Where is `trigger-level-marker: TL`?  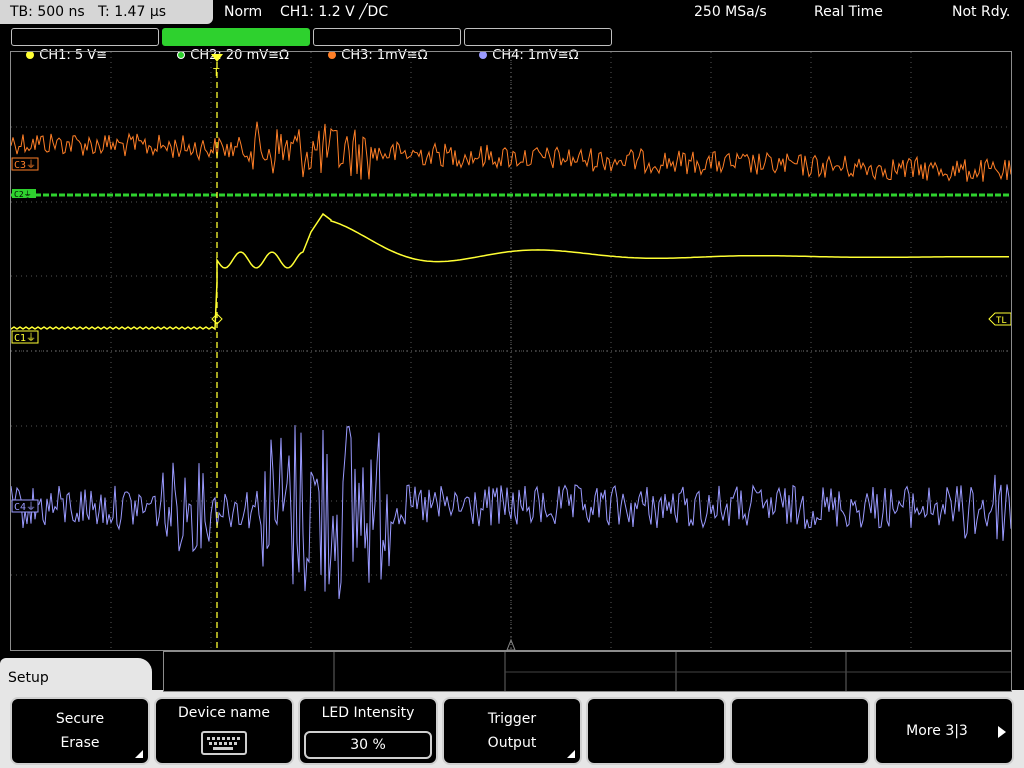
trigger-level-marker: TL is located at coordinates (999, 319).